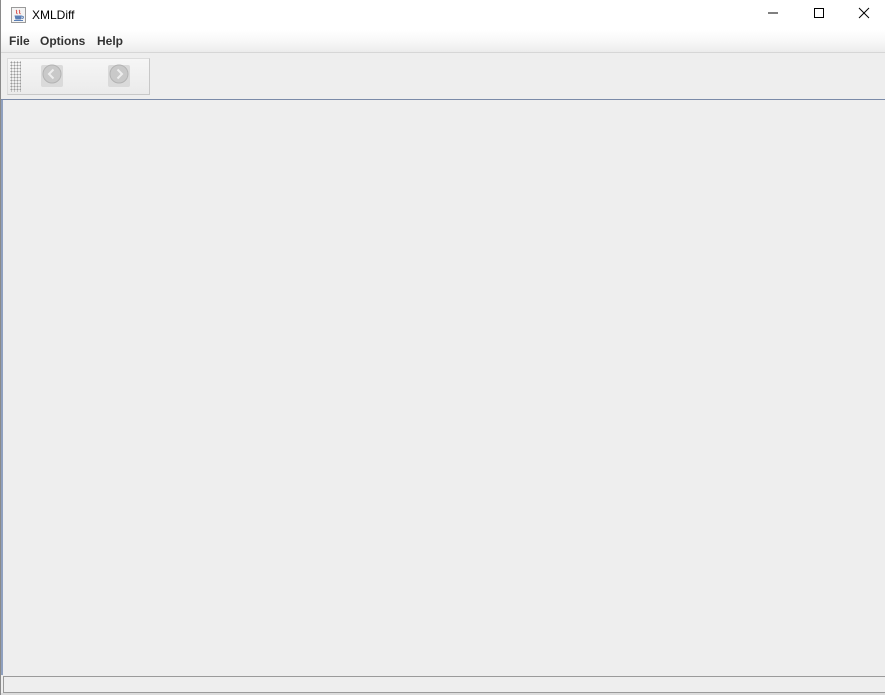 This screenshot has width=885, height=695. I want to click on close-icon, so click(864, 15).